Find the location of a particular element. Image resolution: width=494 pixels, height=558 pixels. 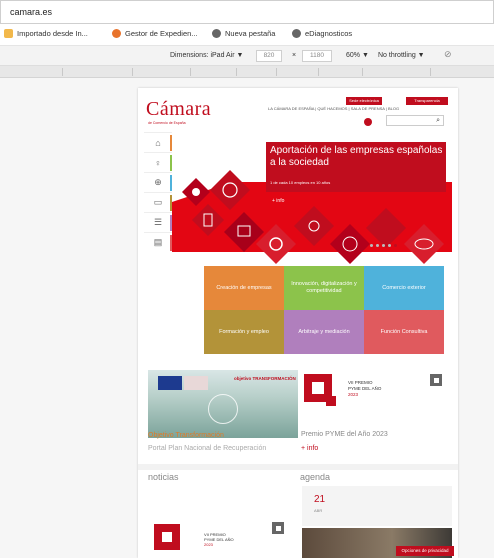

hero-subtitle: 1 de cada 10 empleos en 10 años is located at coordinates (300, 182).